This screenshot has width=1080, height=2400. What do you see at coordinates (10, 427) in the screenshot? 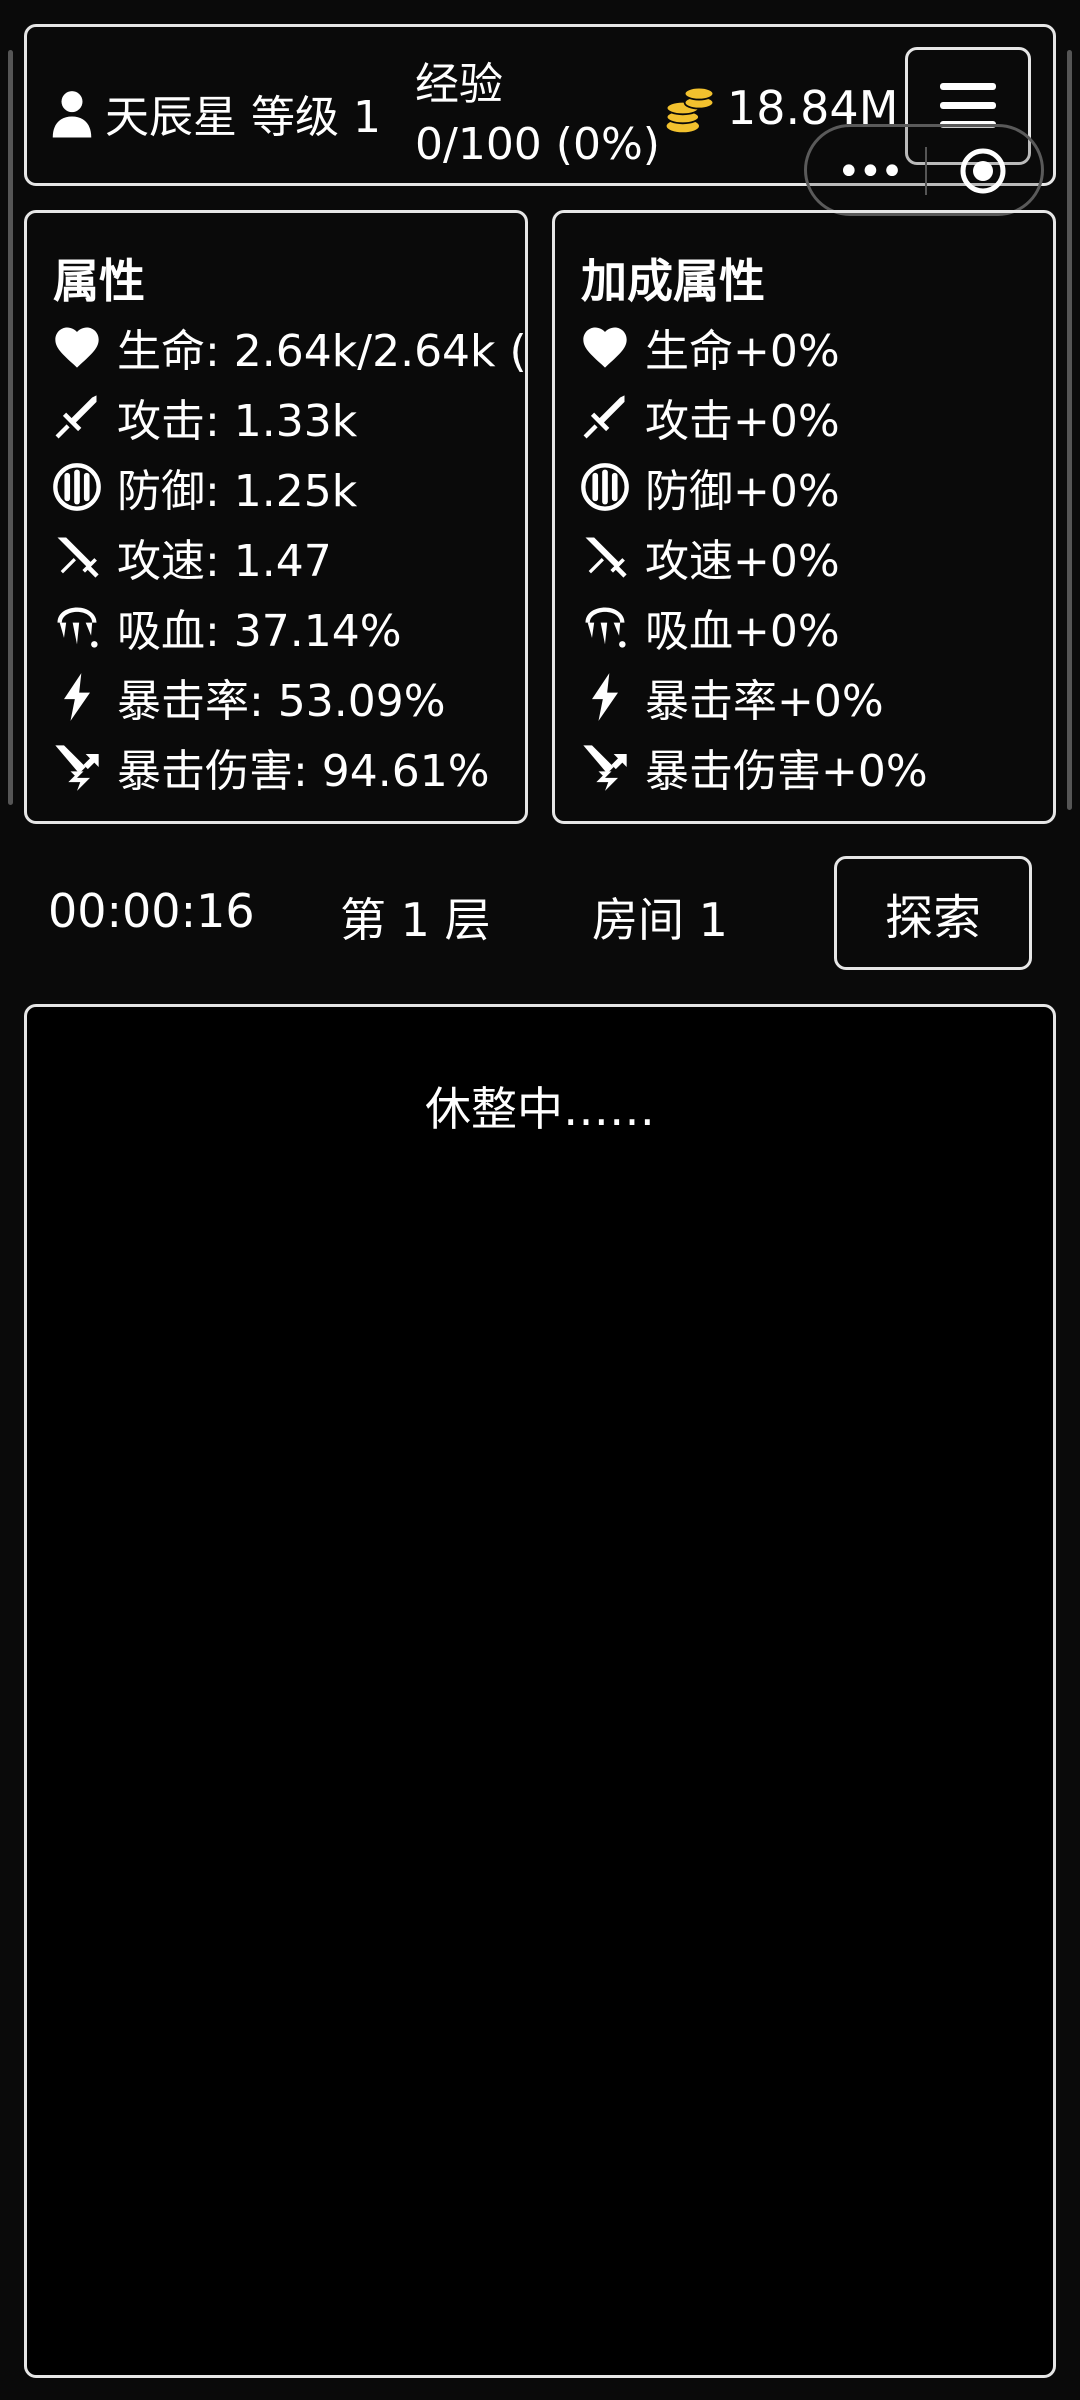
I see `left-scrollbar` at bounding box center [10, 427].